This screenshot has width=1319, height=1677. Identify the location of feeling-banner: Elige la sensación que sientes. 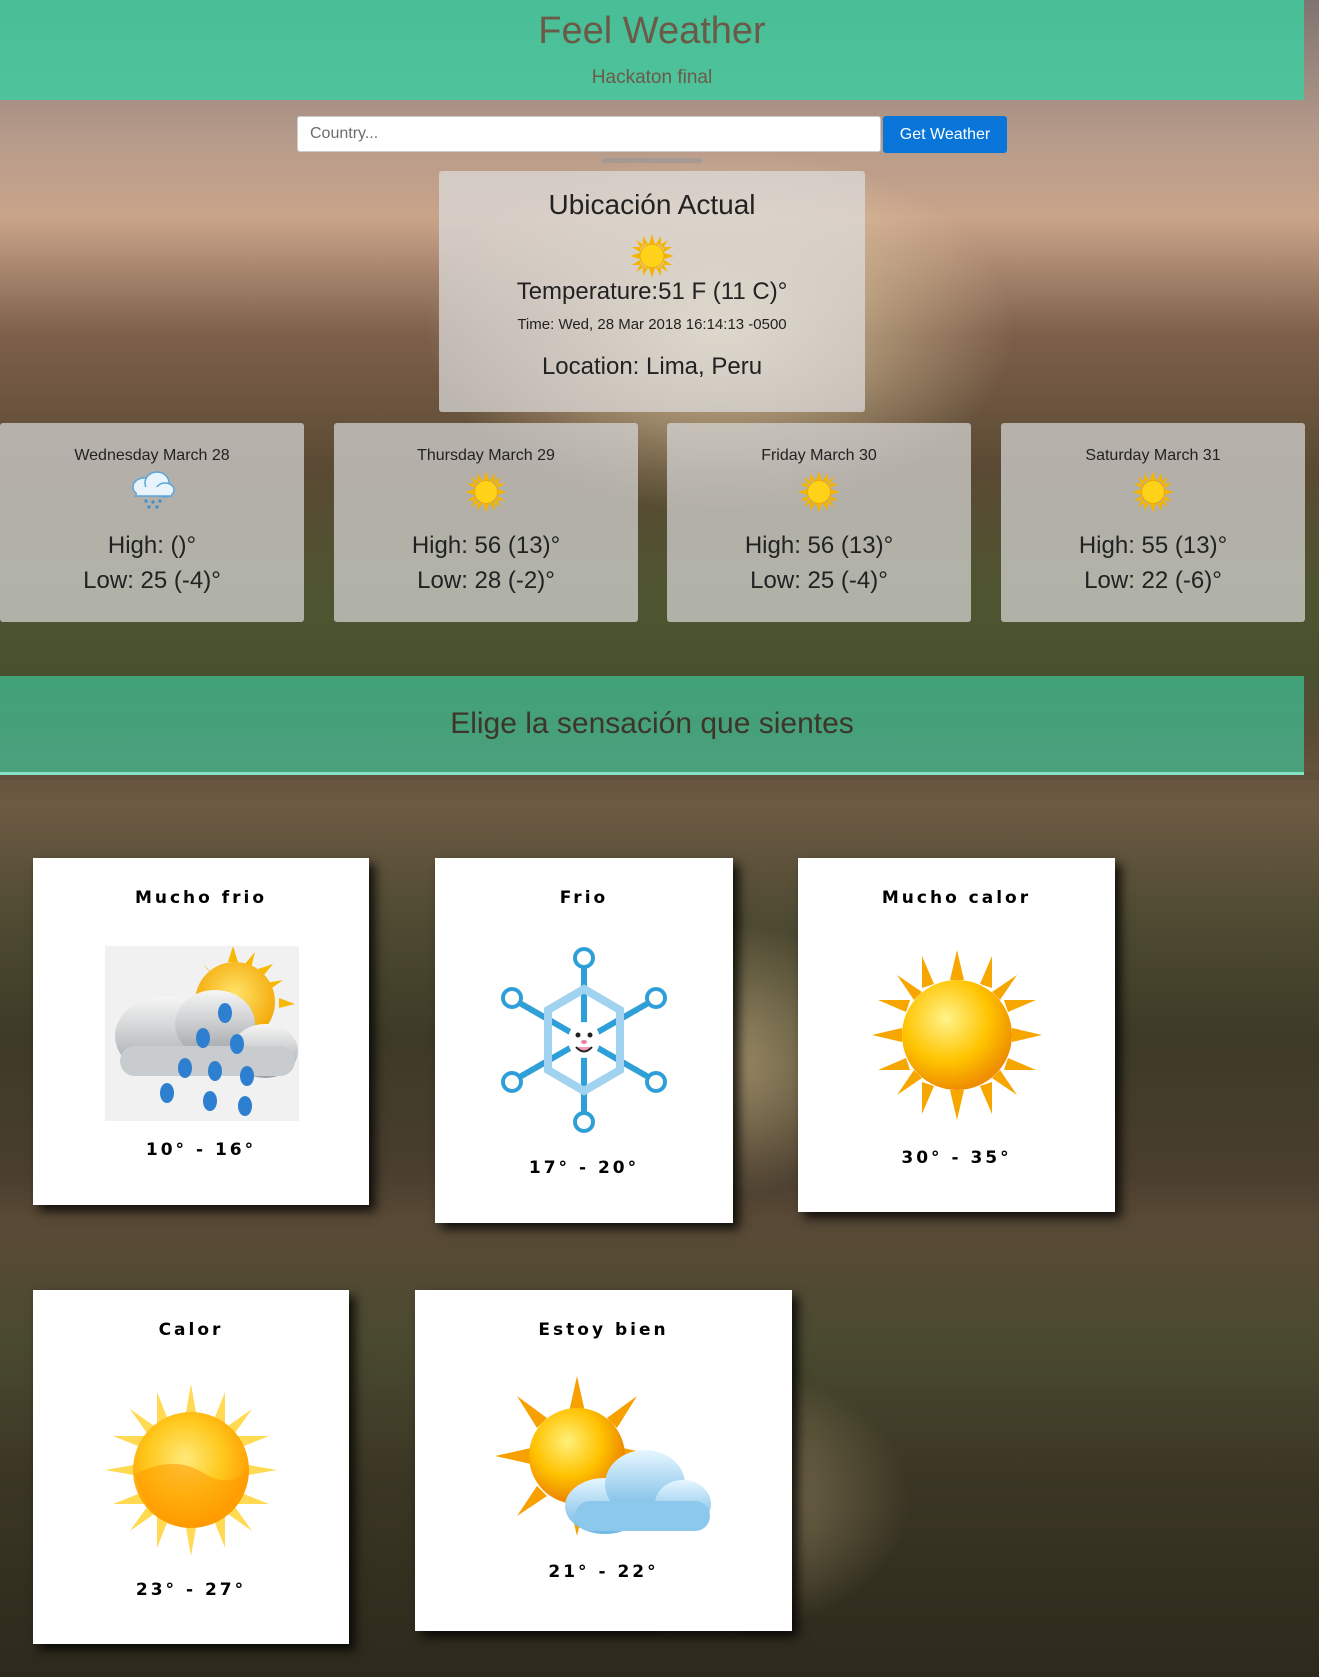
(652, 725).